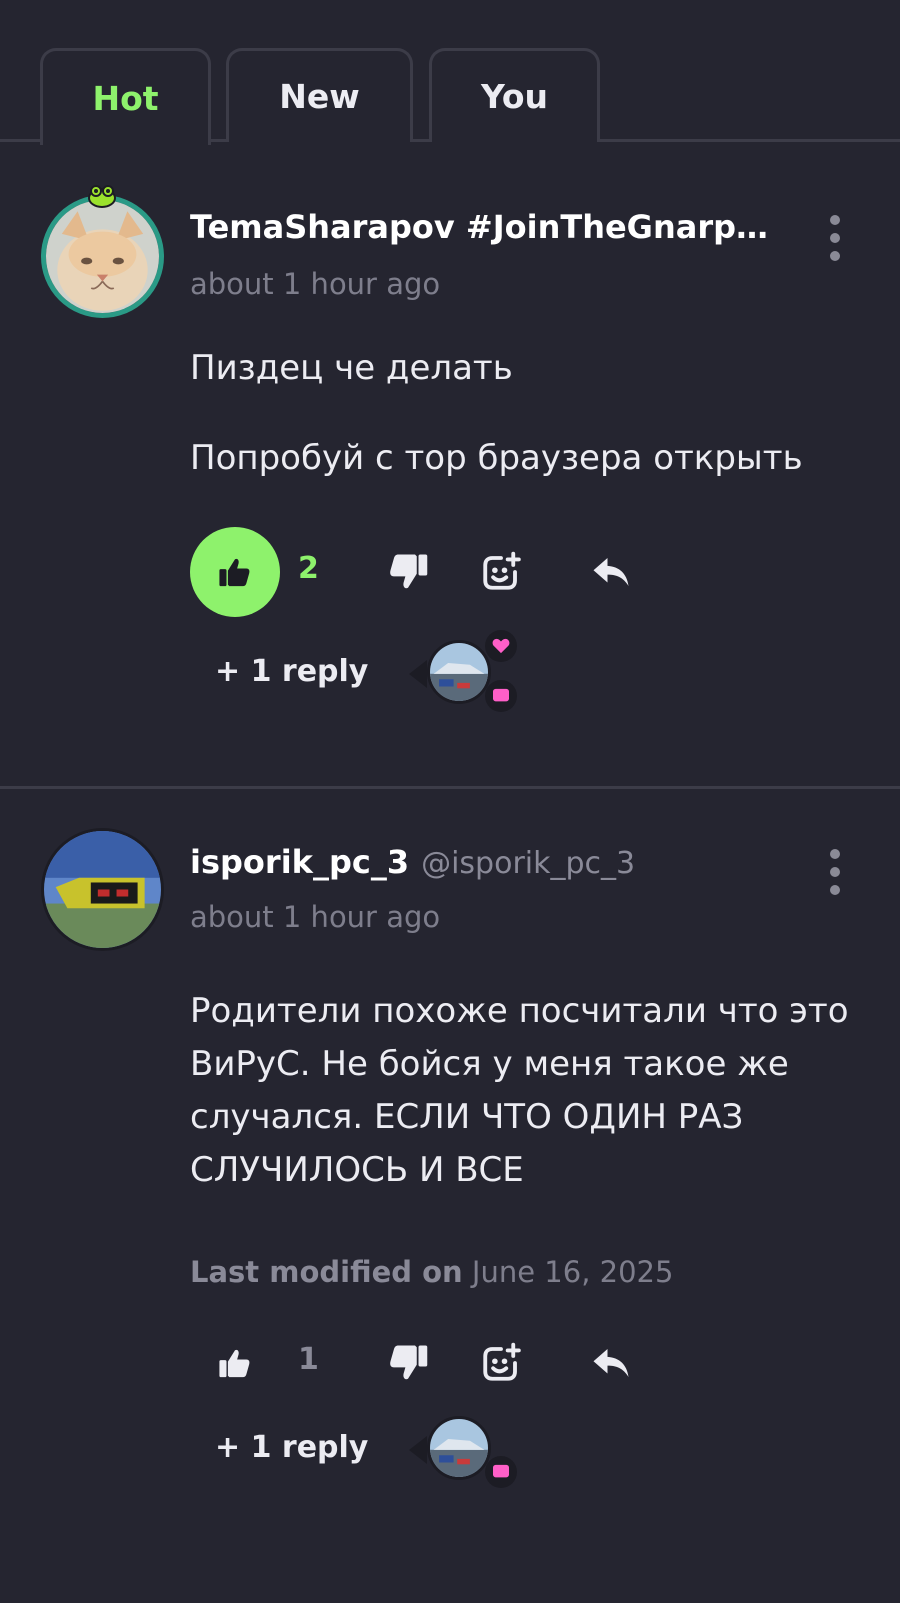  I want to click on cat-avatar-icon, so click(102, 256).